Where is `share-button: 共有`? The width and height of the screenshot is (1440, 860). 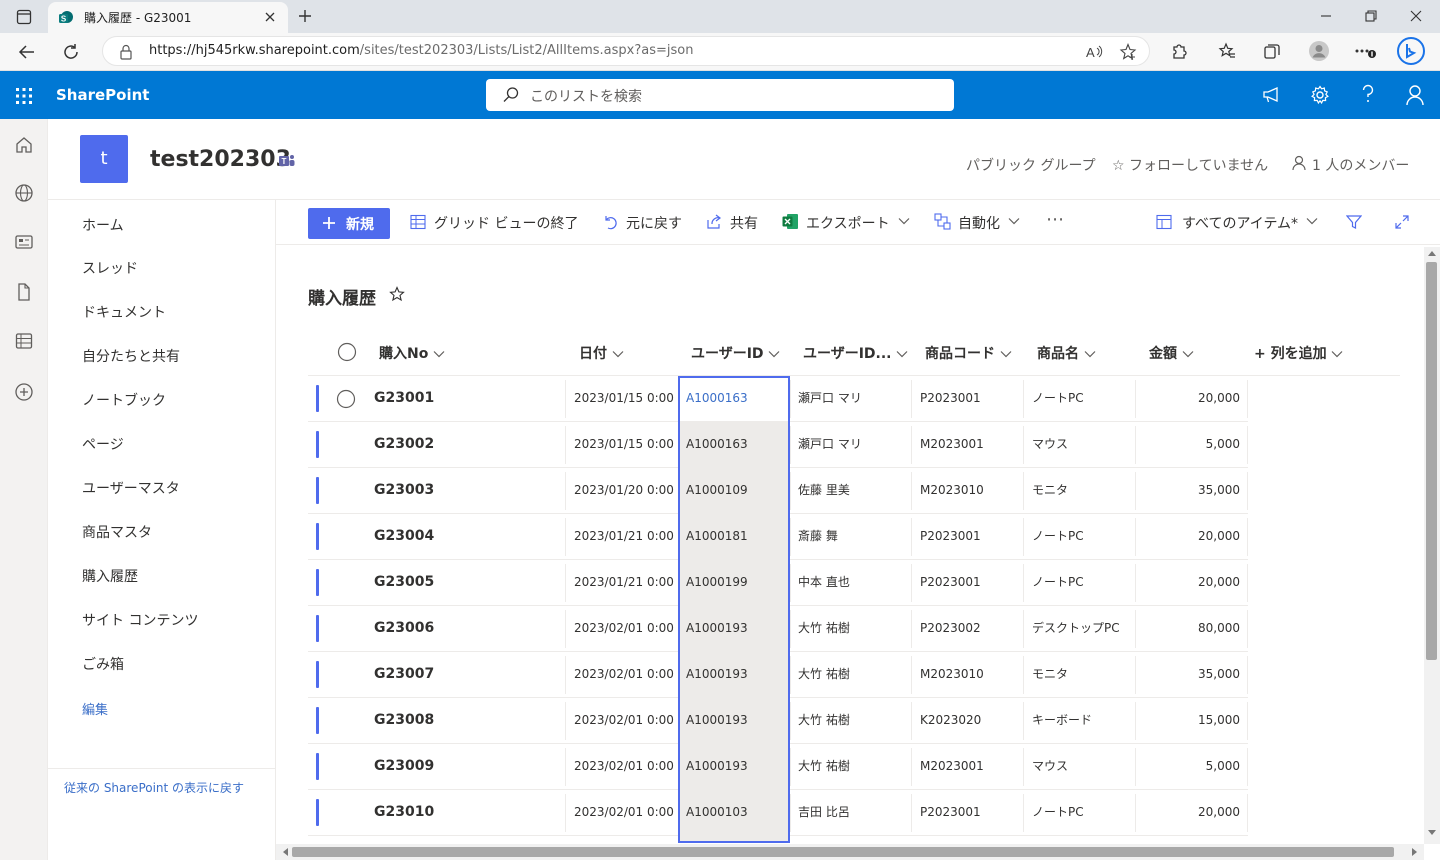
share-button: 共有 is located at coordinates (732, 223).